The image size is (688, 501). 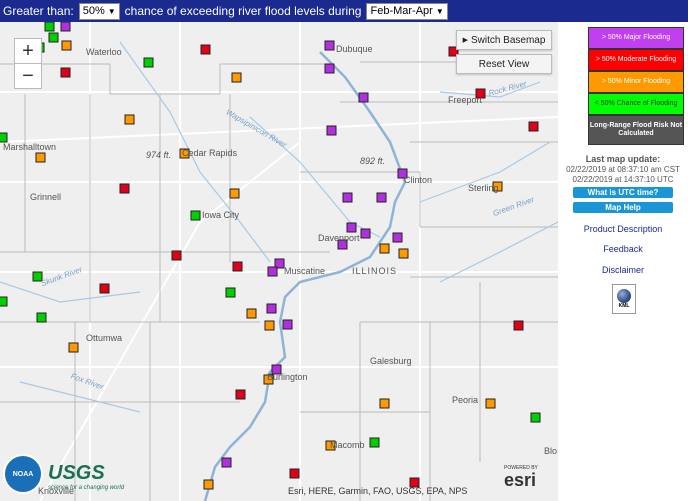 What do you see at coordinates (483, 188) in the screenshot?
I see `place-label: Sterling` at bounding box center [483, 188].